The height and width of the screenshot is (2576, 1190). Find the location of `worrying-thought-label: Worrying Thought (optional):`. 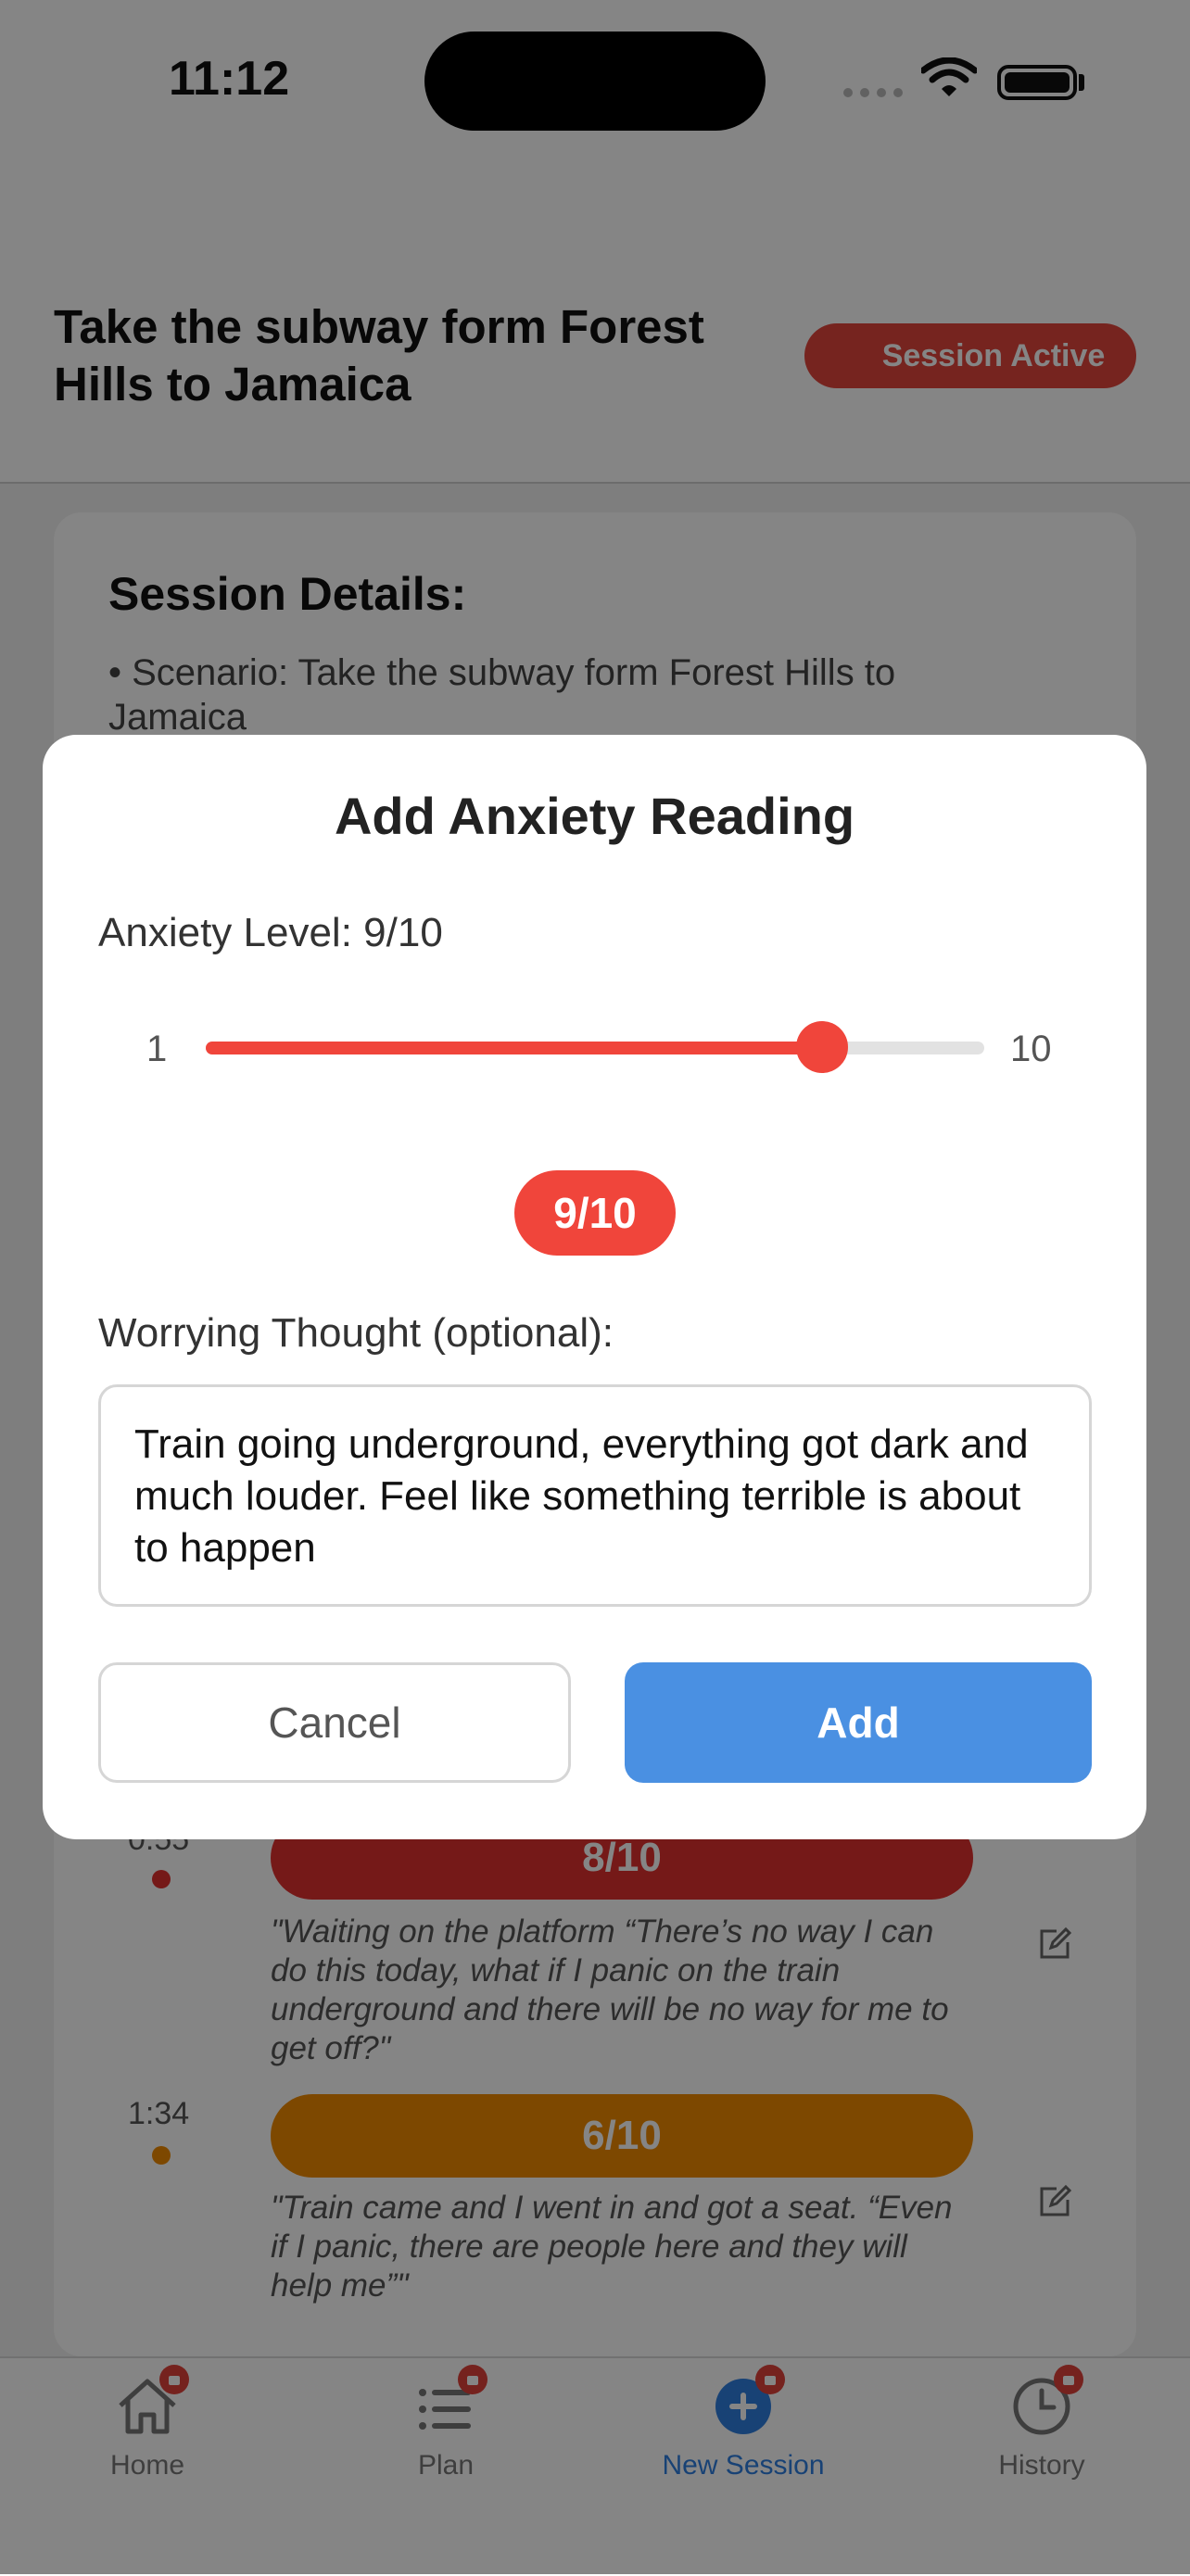

worrying-thought-label: Worrying Thought (optional): is located at coordinates (356, 1333).